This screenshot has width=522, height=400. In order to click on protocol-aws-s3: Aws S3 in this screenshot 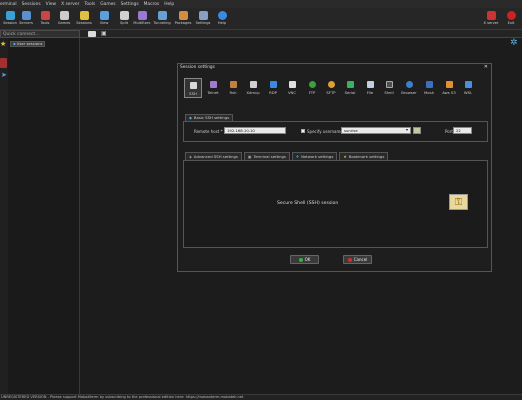, I will do `click(449, 88)`.